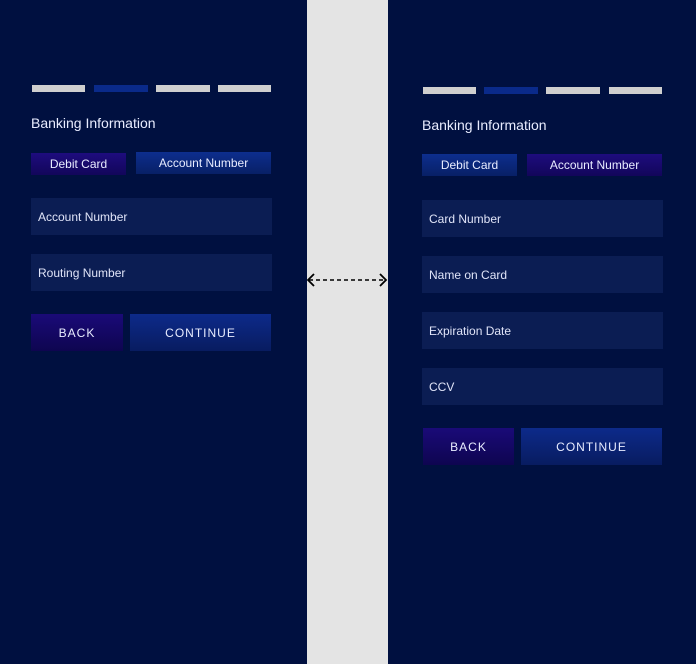 The width and height of the screenshot is (696, 664). What do you see at coordinates (465, 218) in the screenshot?
I see `field-placeholder: Card Number` at bounding box center [465, 218].